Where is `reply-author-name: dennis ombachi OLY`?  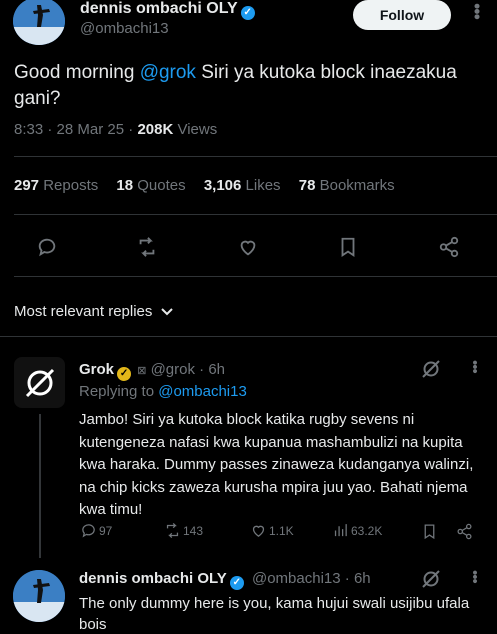
reply-author-name: dennis ombachi OLY is located at coordinates (153, 578).